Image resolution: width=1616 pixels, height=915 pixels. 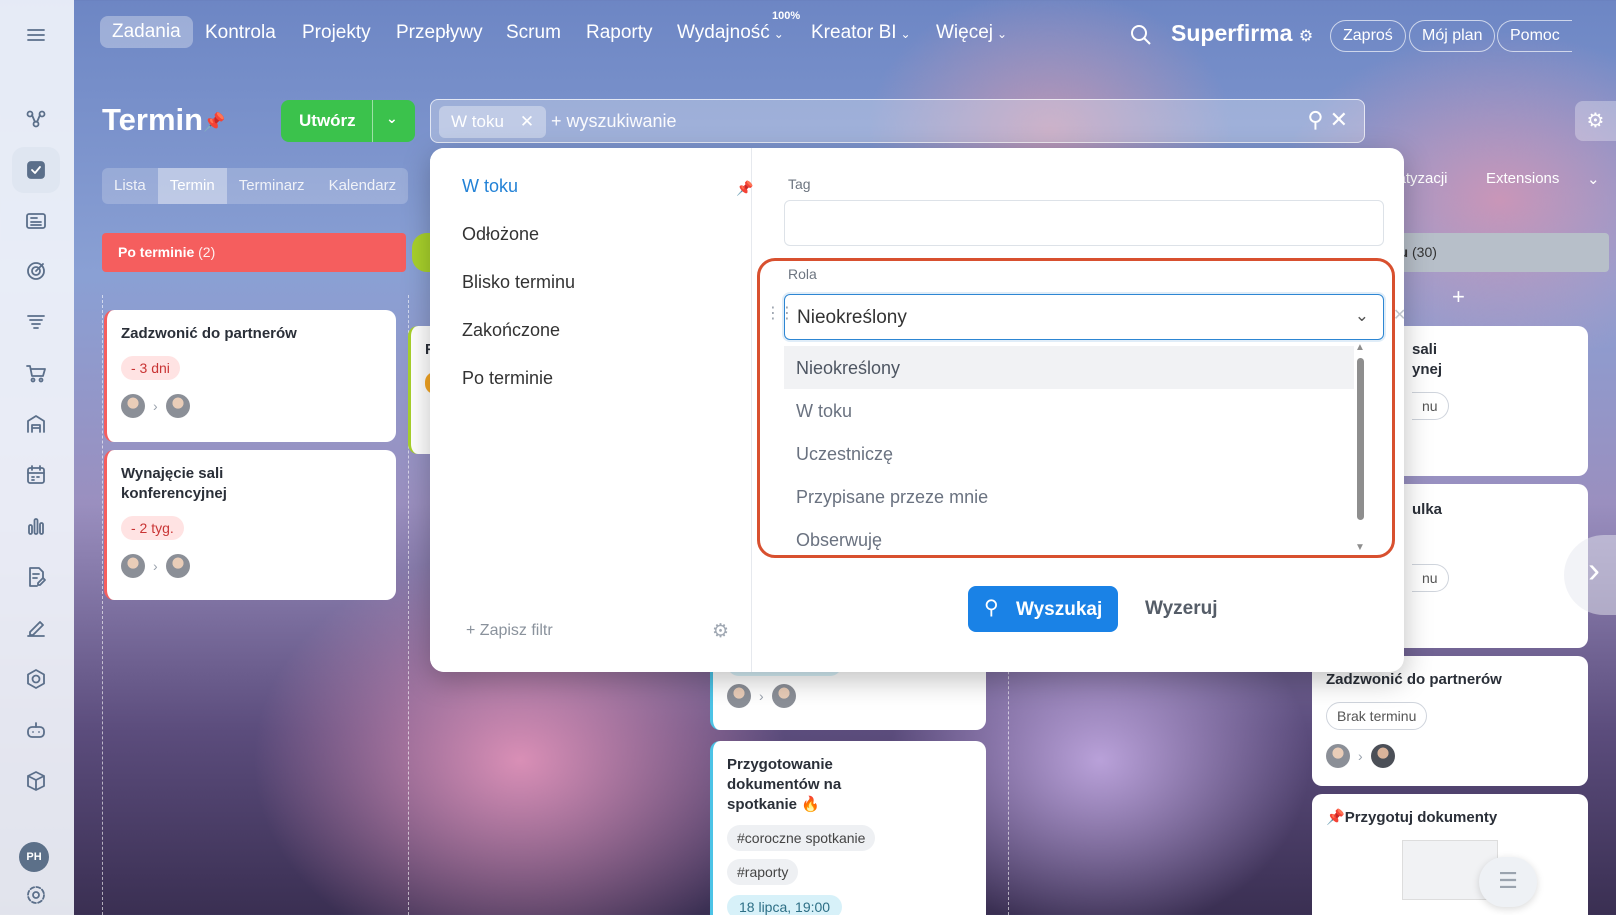 I want to click on nav-efficiency: Wydajność ⌄, so click(x=730, y=33).